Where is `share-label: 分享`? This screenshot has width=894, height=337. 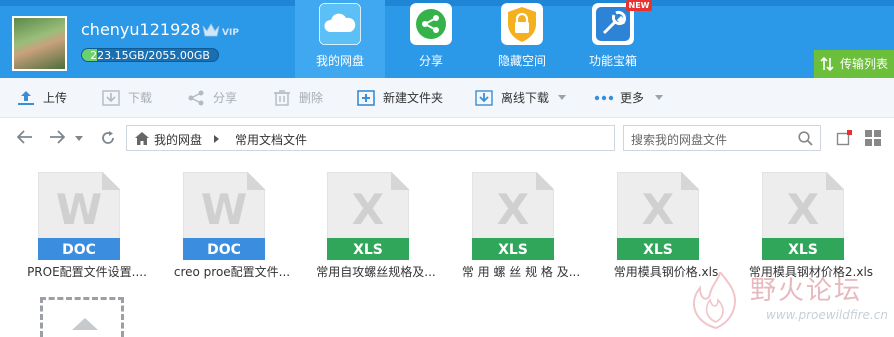 share-label: 分享 is located at coordinates (225, 98).